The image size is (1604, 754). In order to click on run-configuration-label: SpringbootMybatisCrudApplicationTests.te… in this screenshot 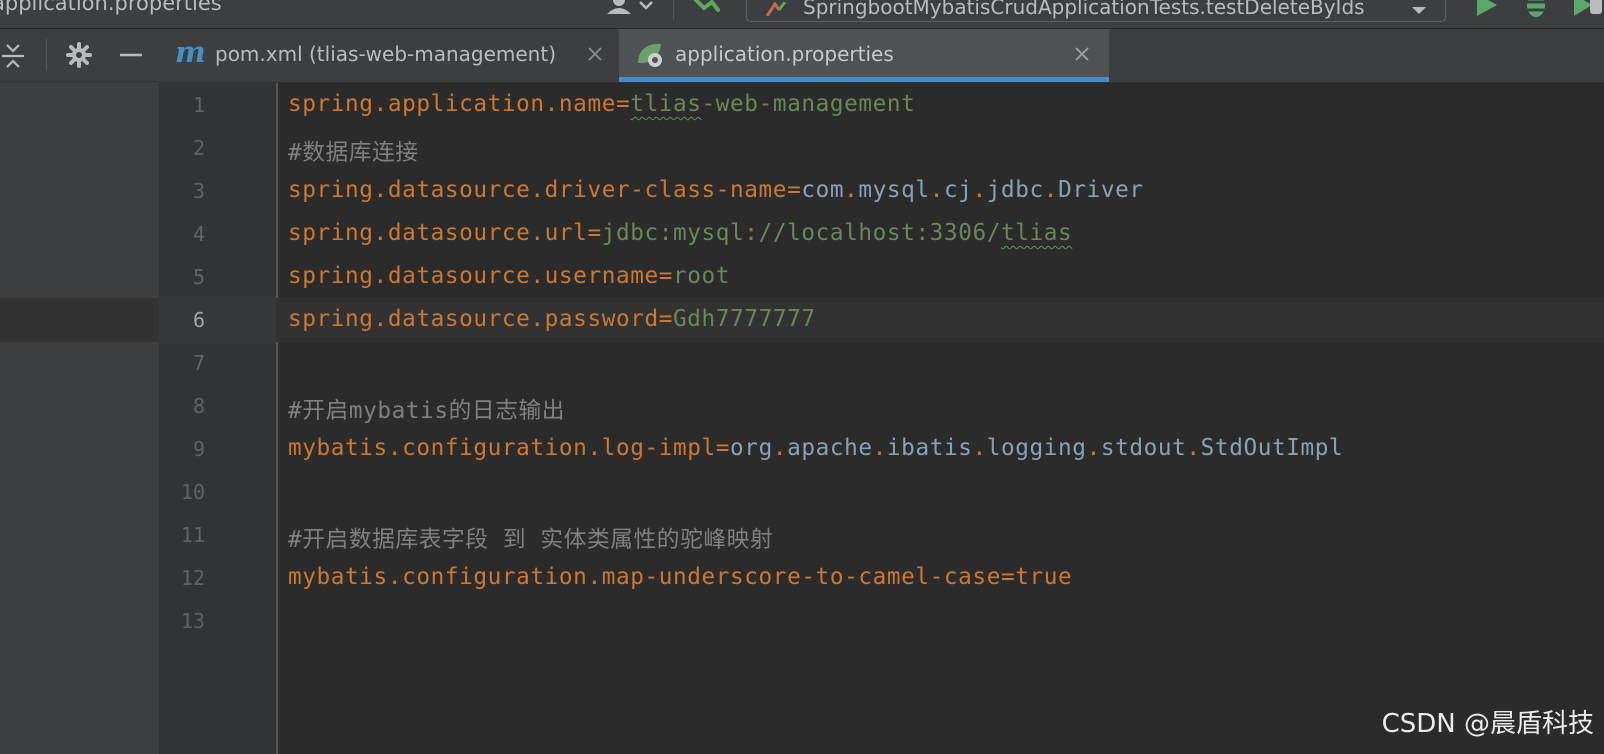, I will do `click(1084, 9)`.